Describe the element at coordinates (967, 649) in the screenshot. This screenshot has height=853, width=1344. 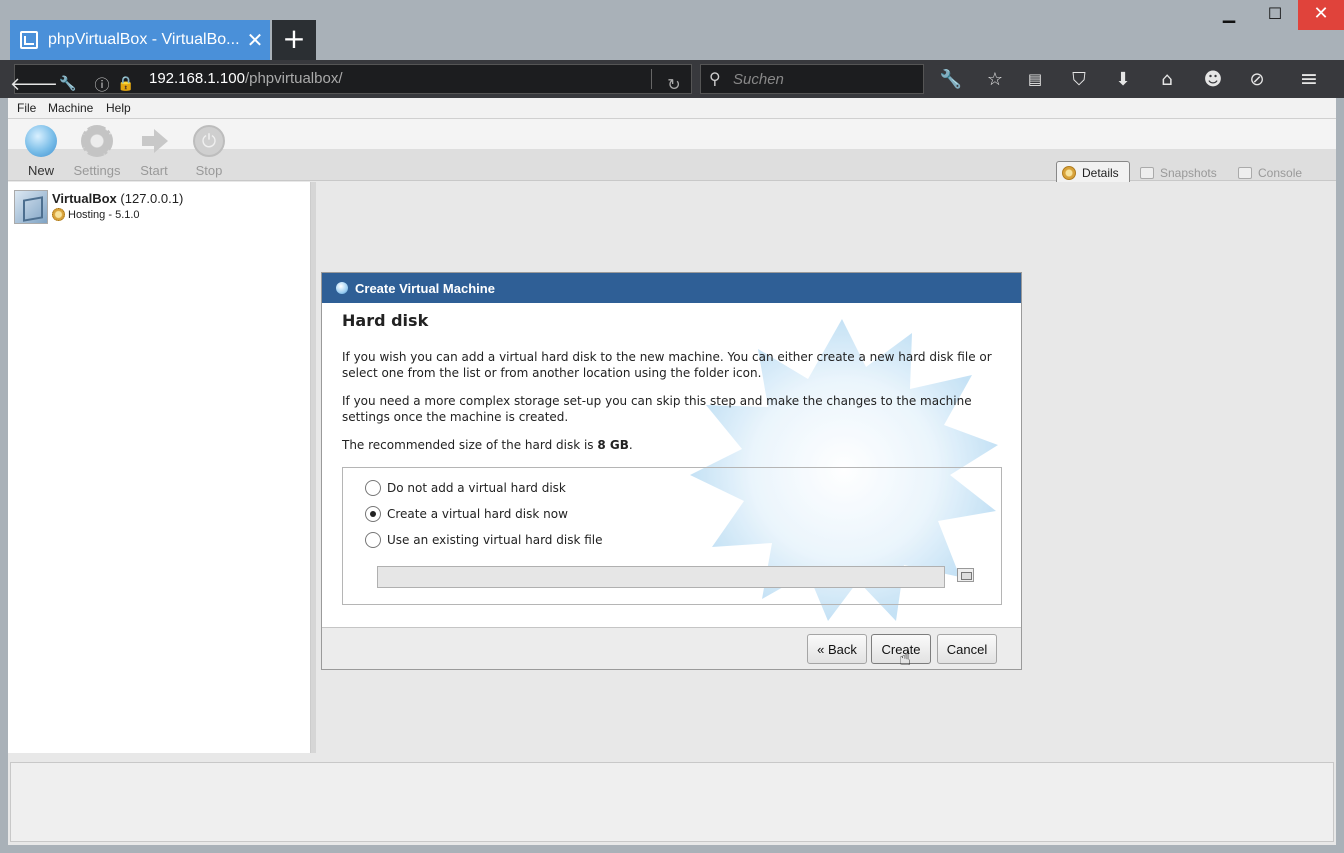
I see `cancel-button: Cancel` at that location.